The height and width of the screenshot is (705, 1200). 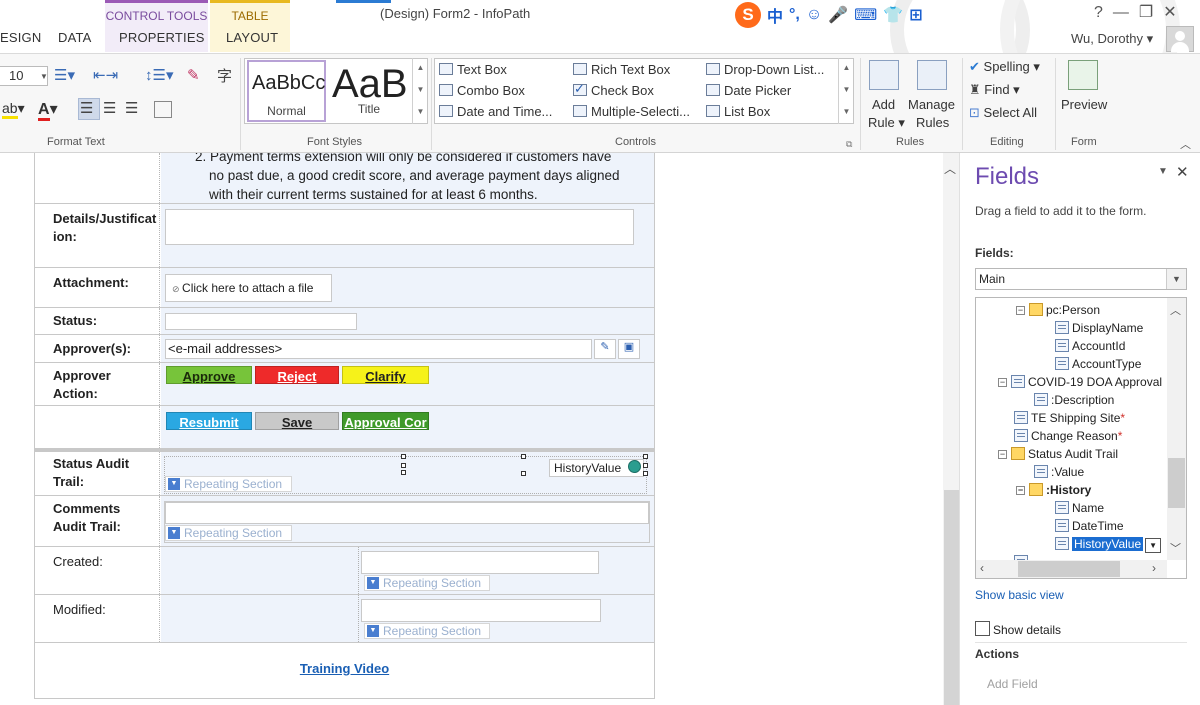 What do you see at coordinates (1053, 490) in the screenshot?
I see `tree-node: −:History` at bounding box center [1053, 490].